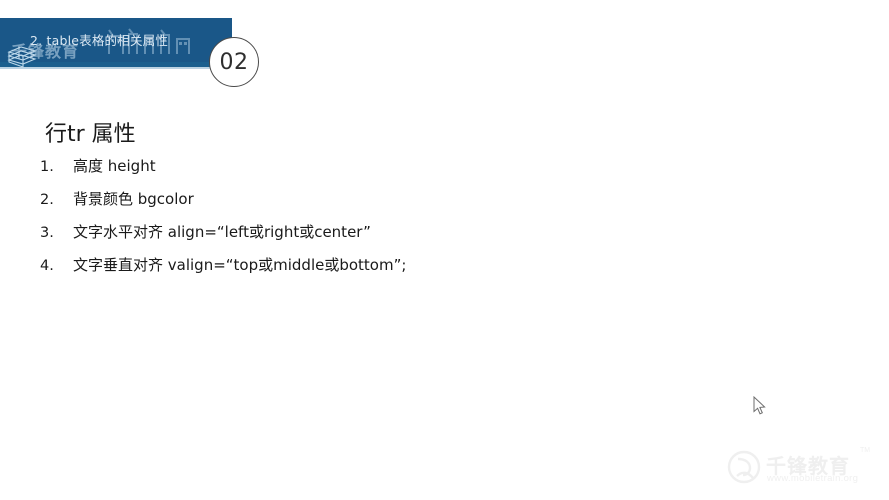  What do you see at coordinates (47, 167) in the screenshot?
I see `list-item-number: 1.` at bounding box center [47, 167].